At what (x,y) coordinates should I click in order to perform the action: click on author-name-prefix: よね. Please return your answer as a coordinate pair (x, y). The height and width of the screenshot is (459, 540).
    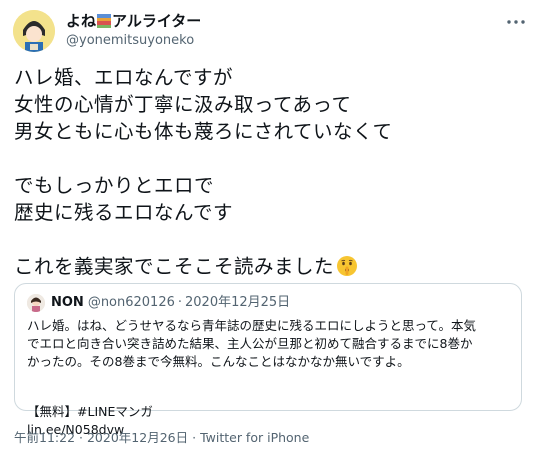
    Looking at the image, I should click on (81, 21).